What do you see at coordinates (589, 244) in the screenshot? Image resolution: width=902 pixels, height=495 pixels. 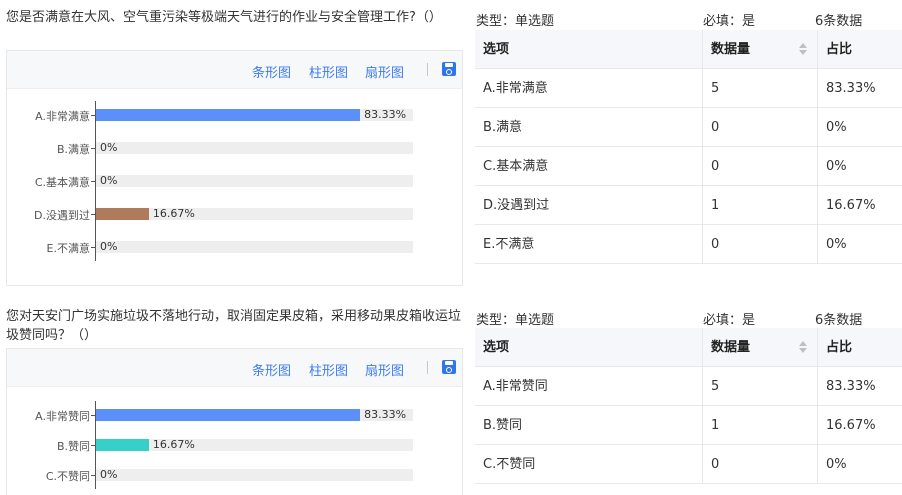 I see `option-cell: E.不满意` at bounding box center [589, 244].